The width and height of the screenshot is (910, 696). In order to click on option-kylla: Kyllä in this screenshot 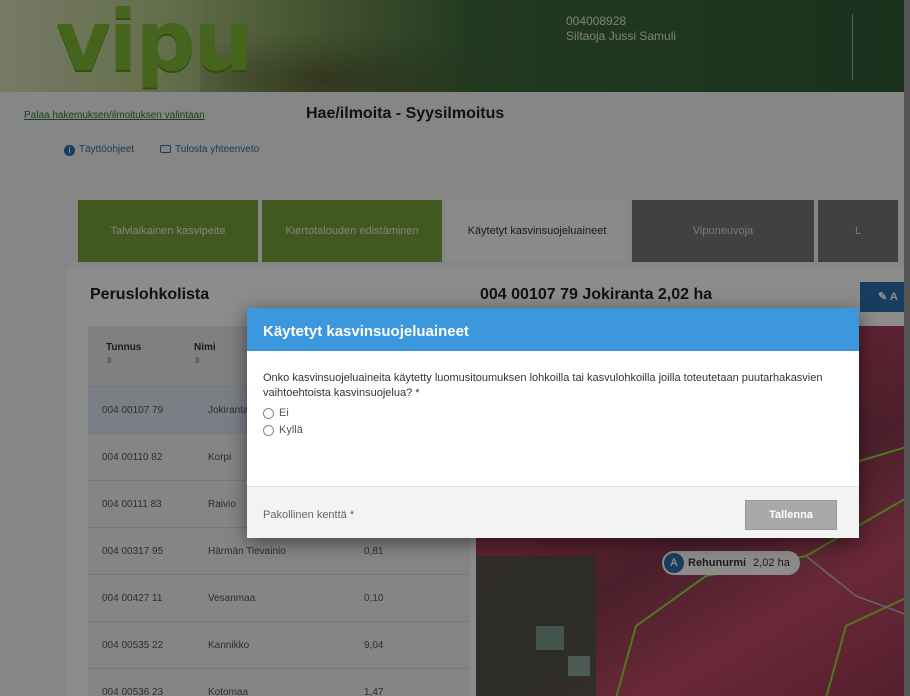, I will do `click(553, 430)`.